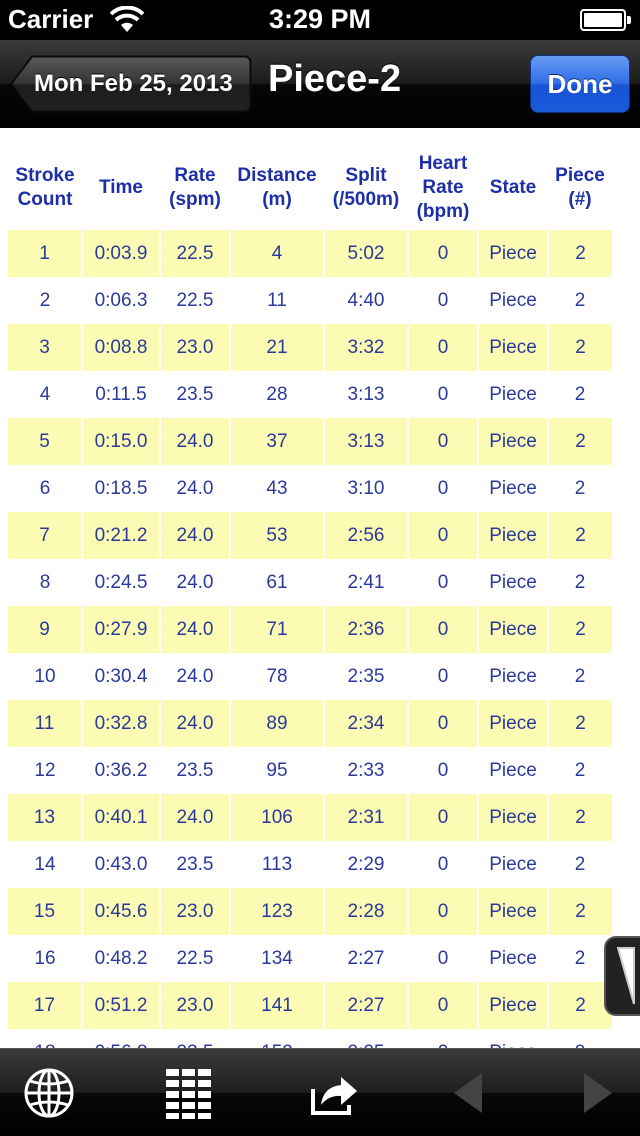 The width and height of the screenshot is (640, 1136). I want to click on column-header-line: Piece, so click(580, 175).